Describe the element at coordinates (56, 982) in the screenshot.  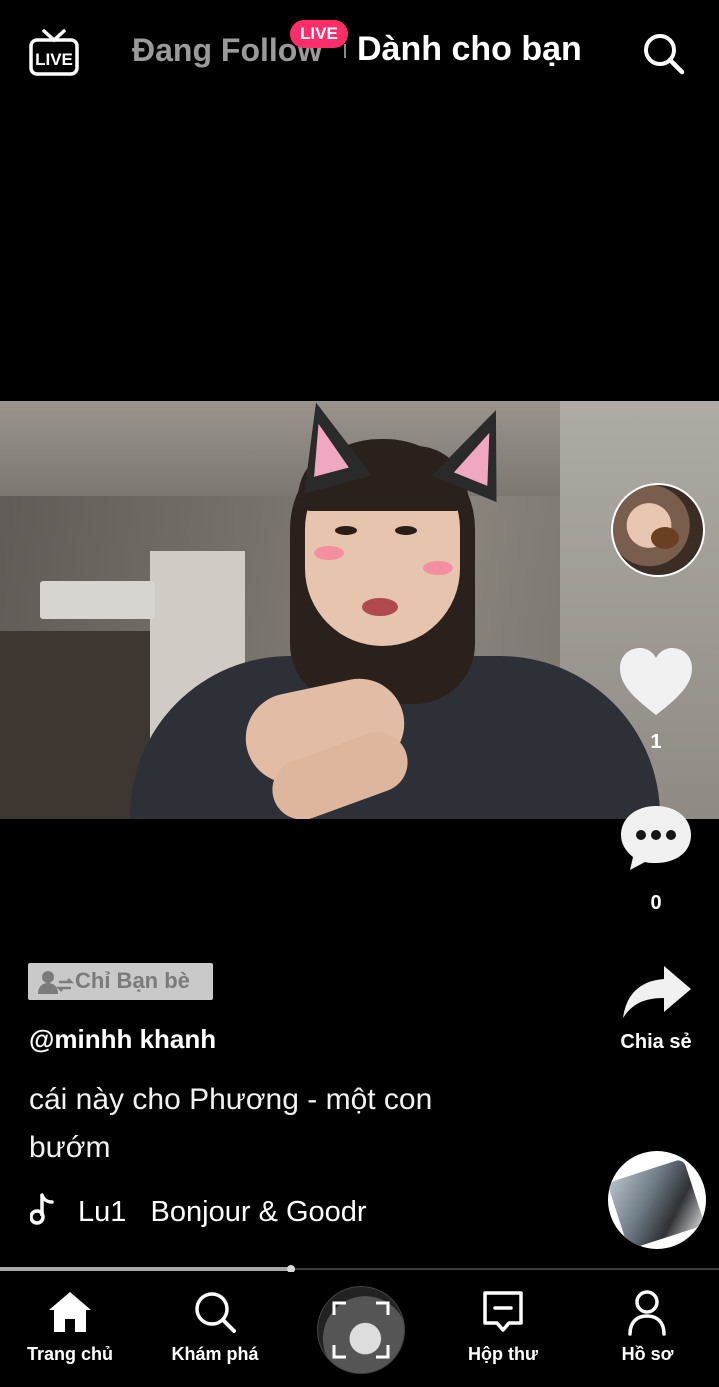
I see `privacy-friends-icon` at that location.